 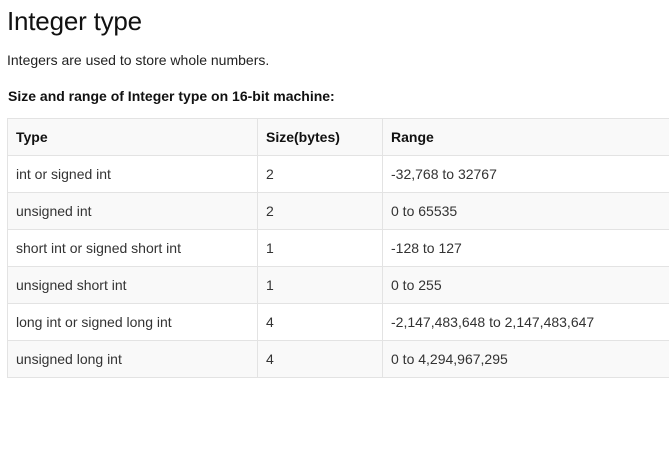 I want to click on range-cell: -32,768 to 32767, so click(x=525, y=174).